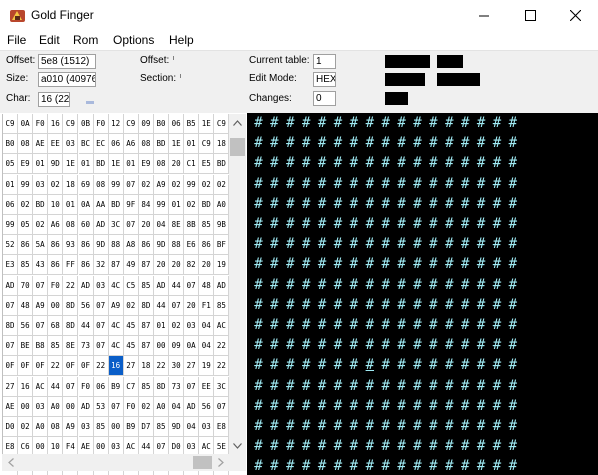 The width and height of the screenshot is (598, 475). What do you see at coordinates (56, 164) in the screenshot?
I see `hex-cell: 9D` at bounding box center [56, 164].